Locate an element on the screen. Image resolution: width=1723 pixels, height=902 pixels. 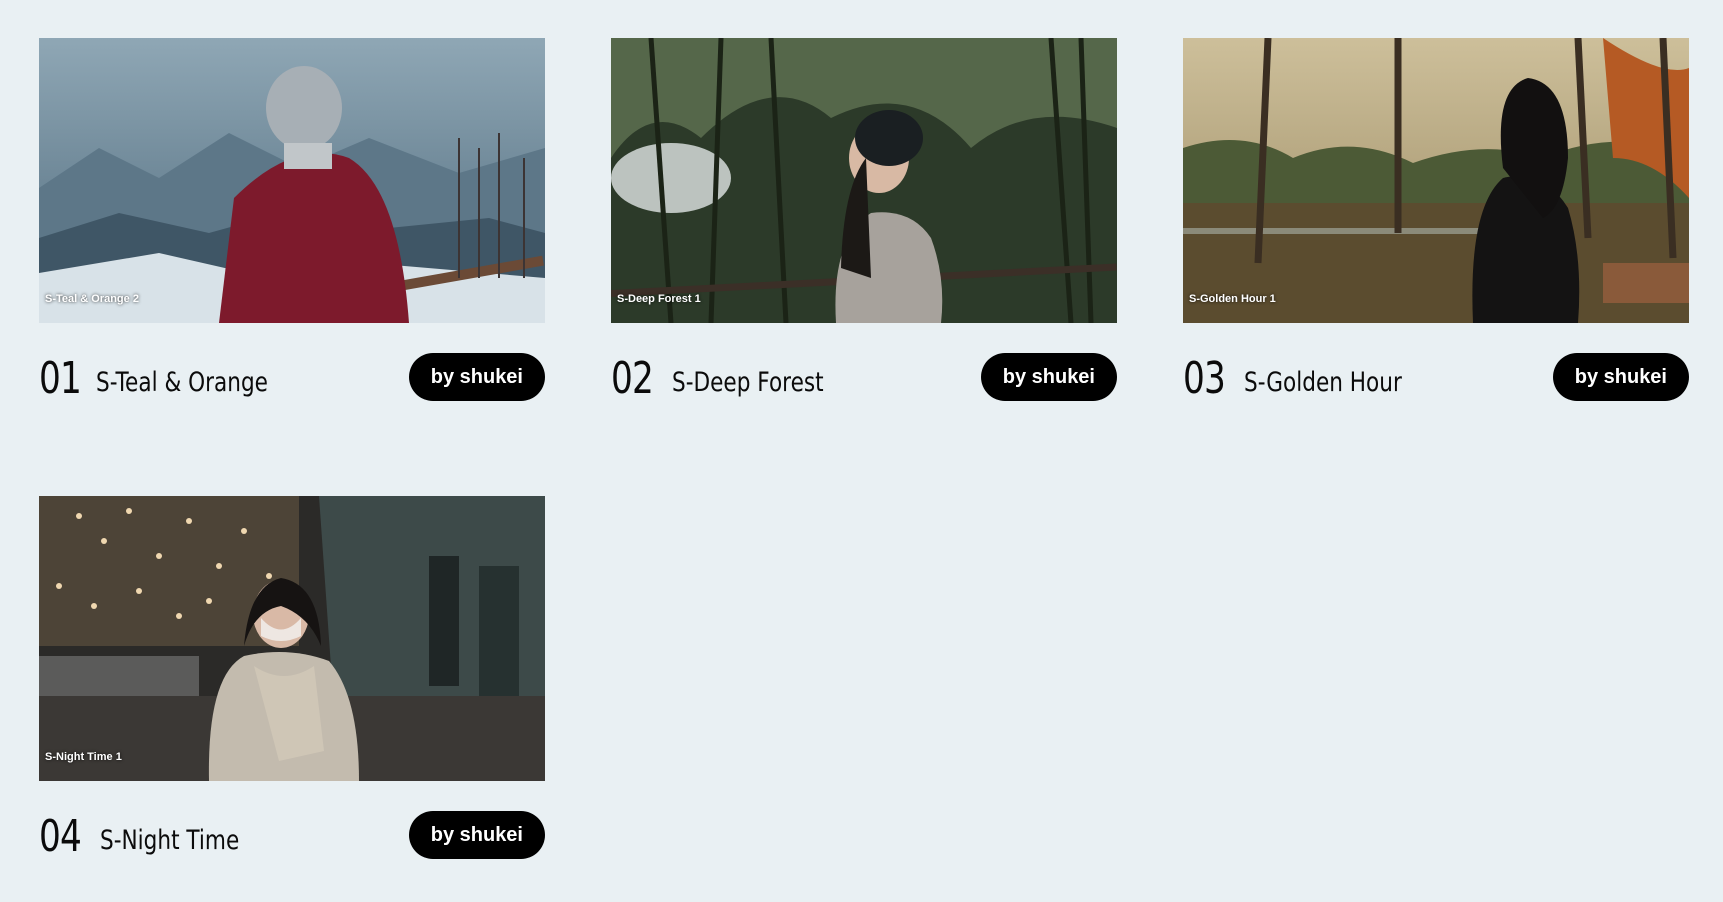
preset-meta: 02 S-Deep Forest by shukei is located at coordinates (864, 379).